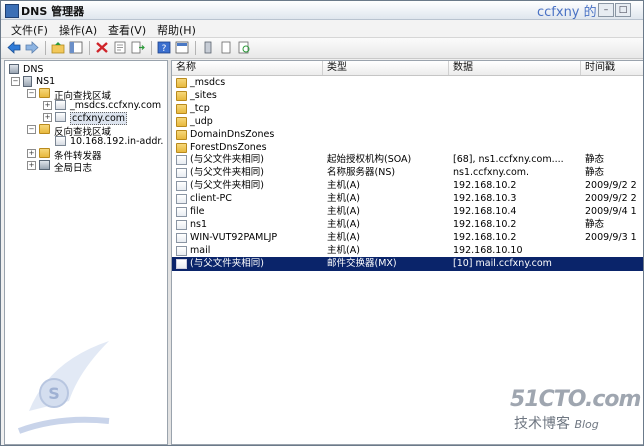 The image size is (644, 446). What do you see at coordinates (362, 263) in the screenshot?
I see `cell-type: 邮件交换器(MX)` at bounding box center [362, 263].